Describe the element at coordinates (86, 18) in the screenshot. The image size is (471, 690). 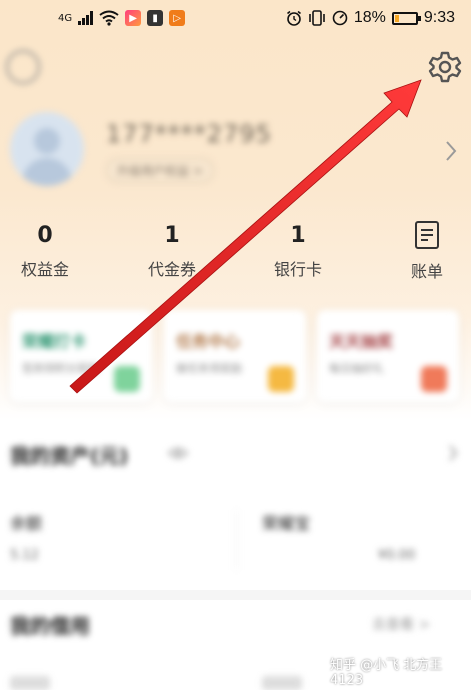
I see `signal-icon` at that location.